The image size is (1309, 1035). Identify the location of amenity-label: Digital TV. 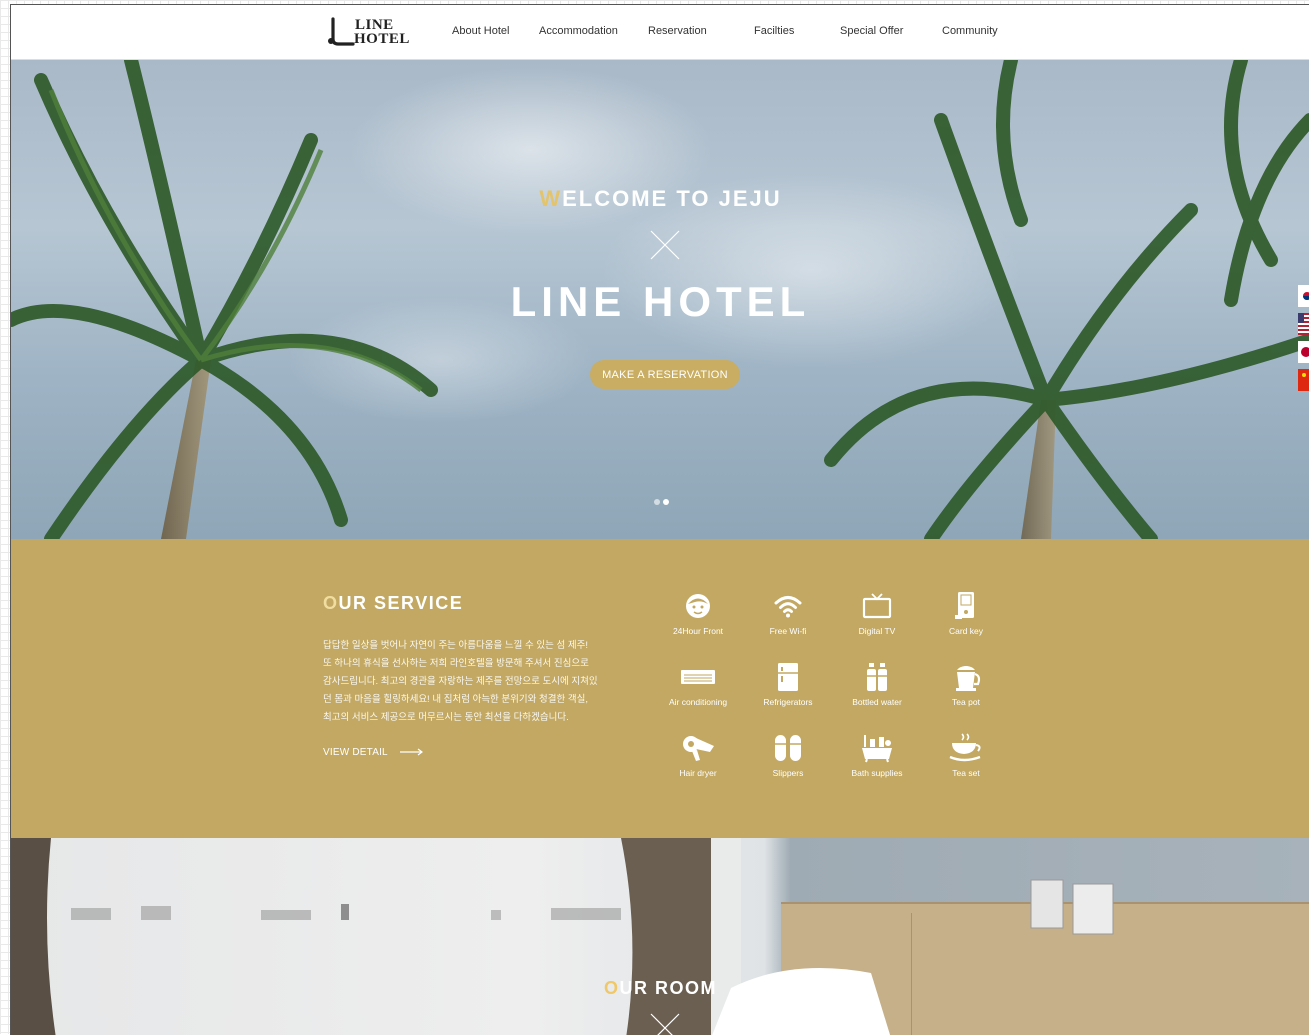
(877, 631).